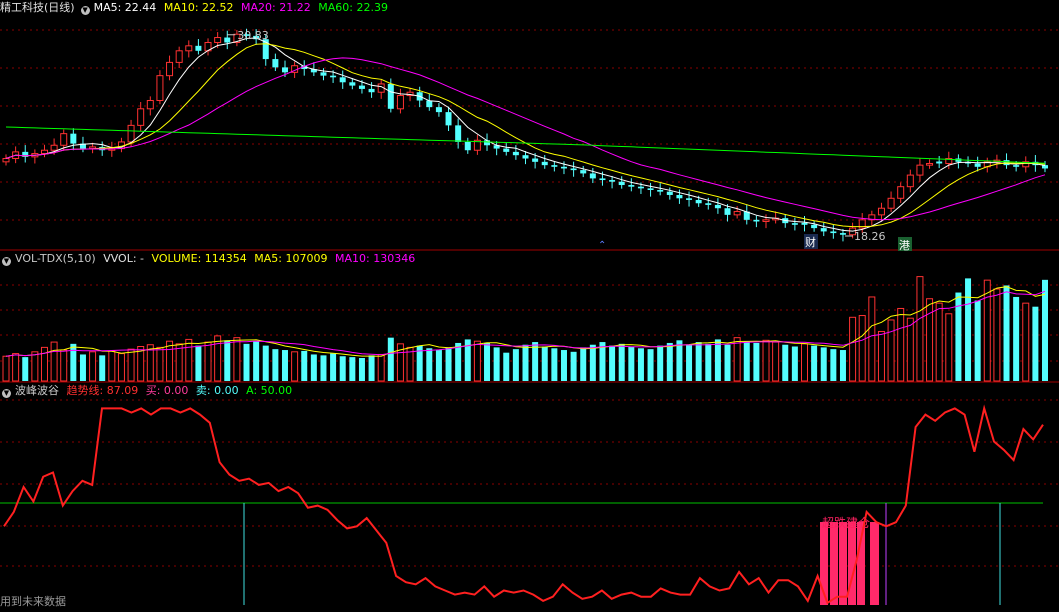 Image resolution: width=1059 pixels, height=612 pixels. What do you see at coordinates (602, 245) in the screenshot?
I see `event-marker-arrow: ⌃` at bounding box center [602, 245].